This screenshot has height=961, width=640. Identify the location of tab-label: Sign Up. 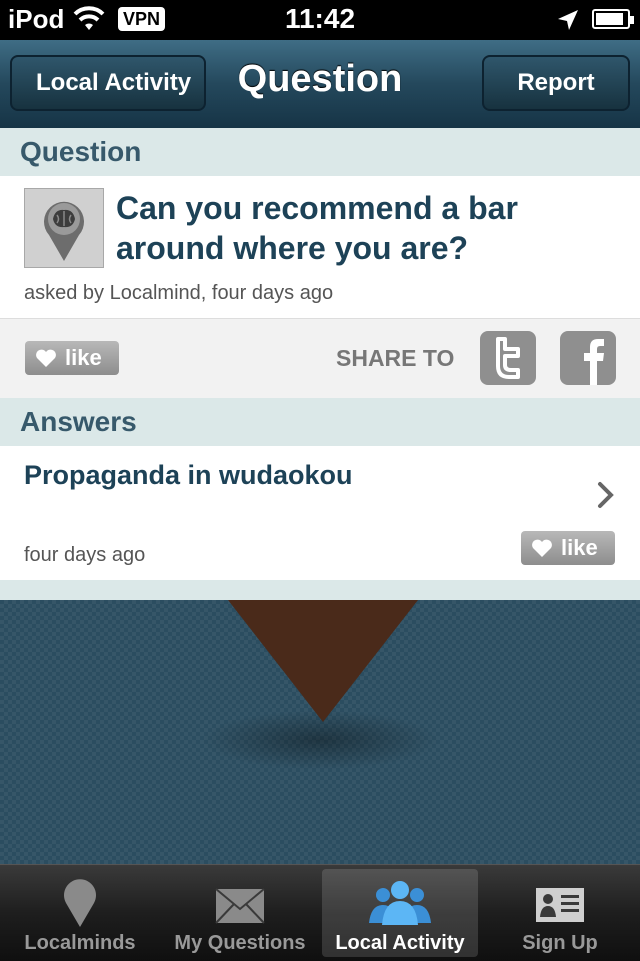
(560, 943).